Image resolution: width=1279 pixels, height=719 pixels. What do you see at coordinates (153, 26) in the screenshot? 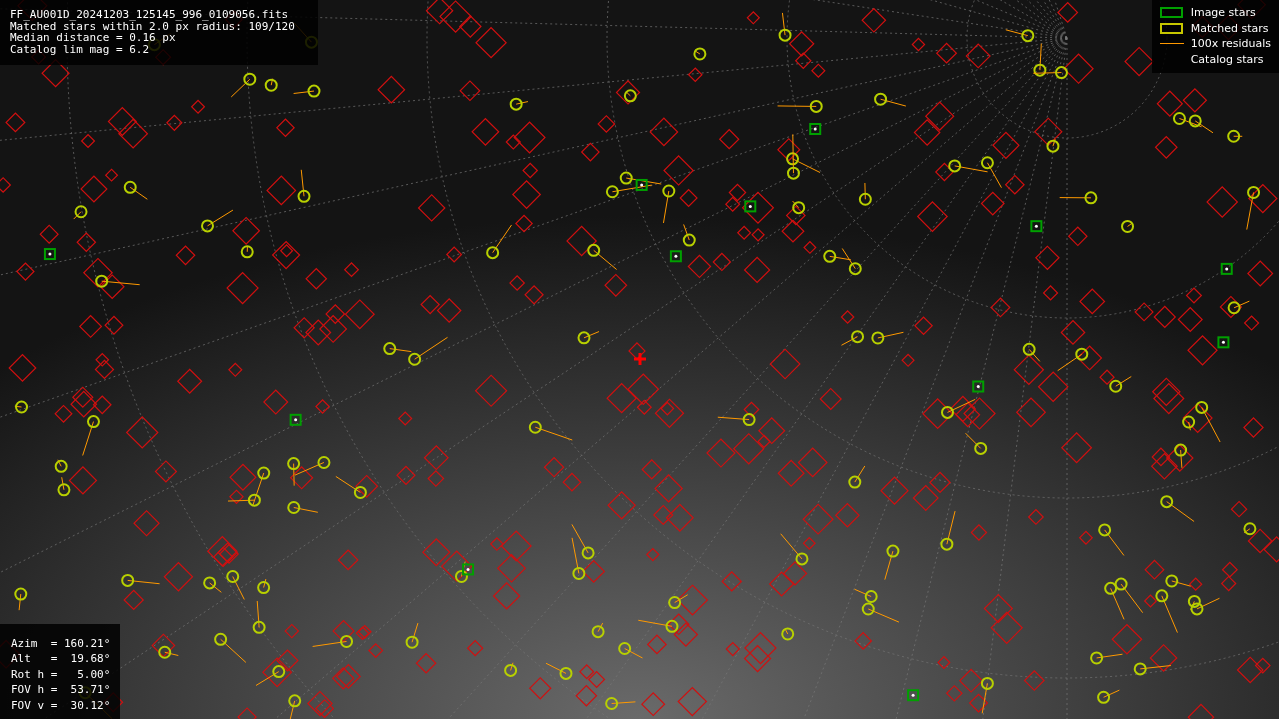
I see `info-text: Matched stars within 2.0 px radius: 109/120` at bounding box center [153, 26].